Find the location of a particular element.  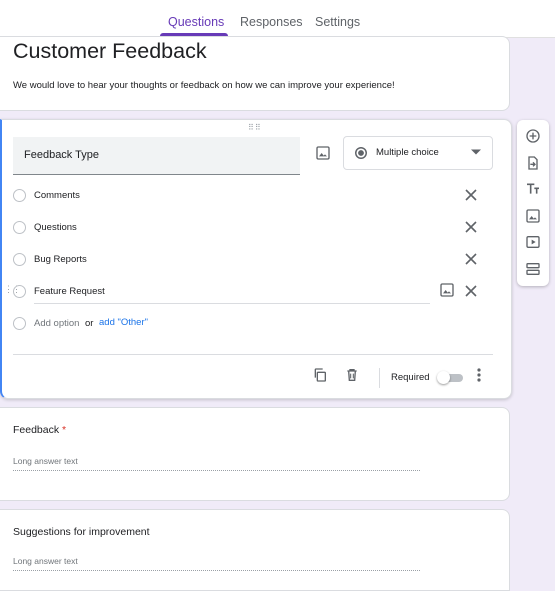

import-questions-icon is located at coordinates (533, 163).